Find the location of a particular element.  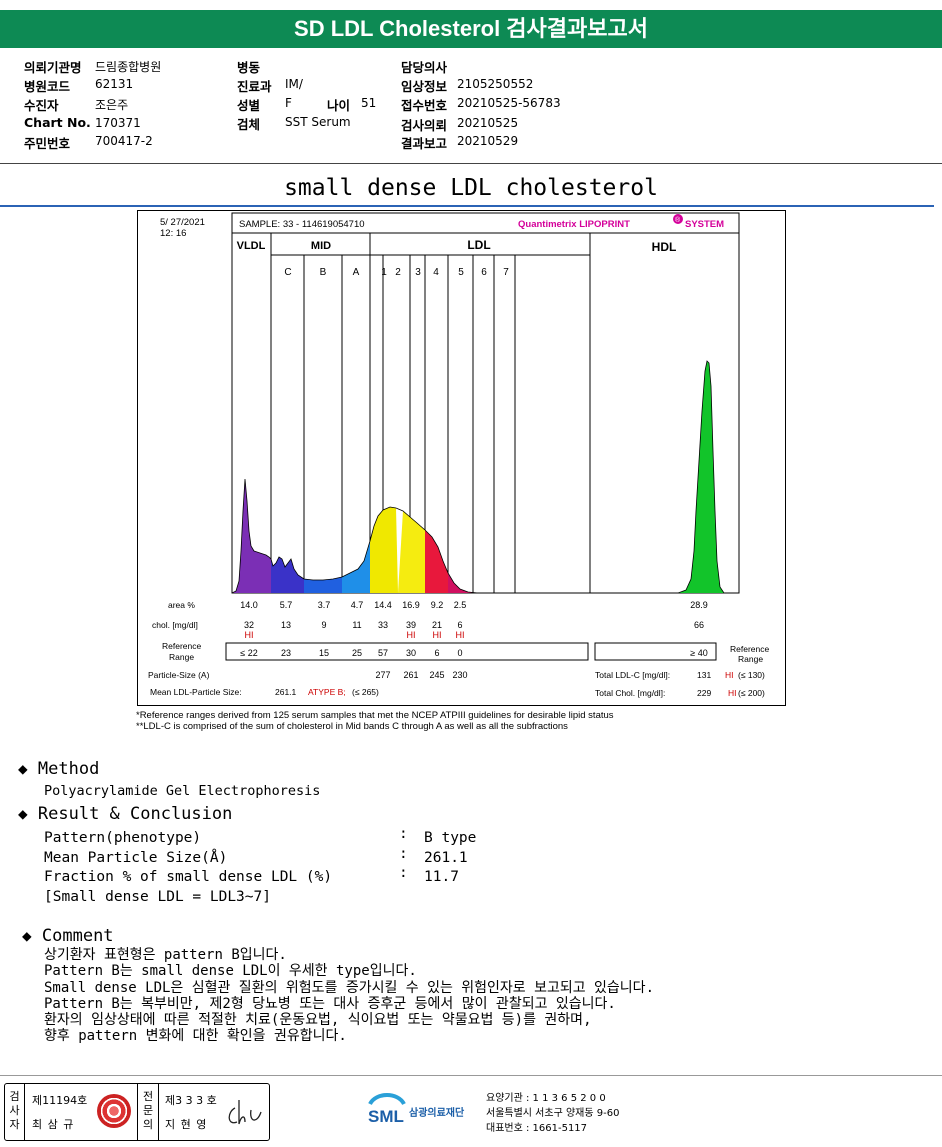

area-value: 28.9 is located at coordinates (699, 605).